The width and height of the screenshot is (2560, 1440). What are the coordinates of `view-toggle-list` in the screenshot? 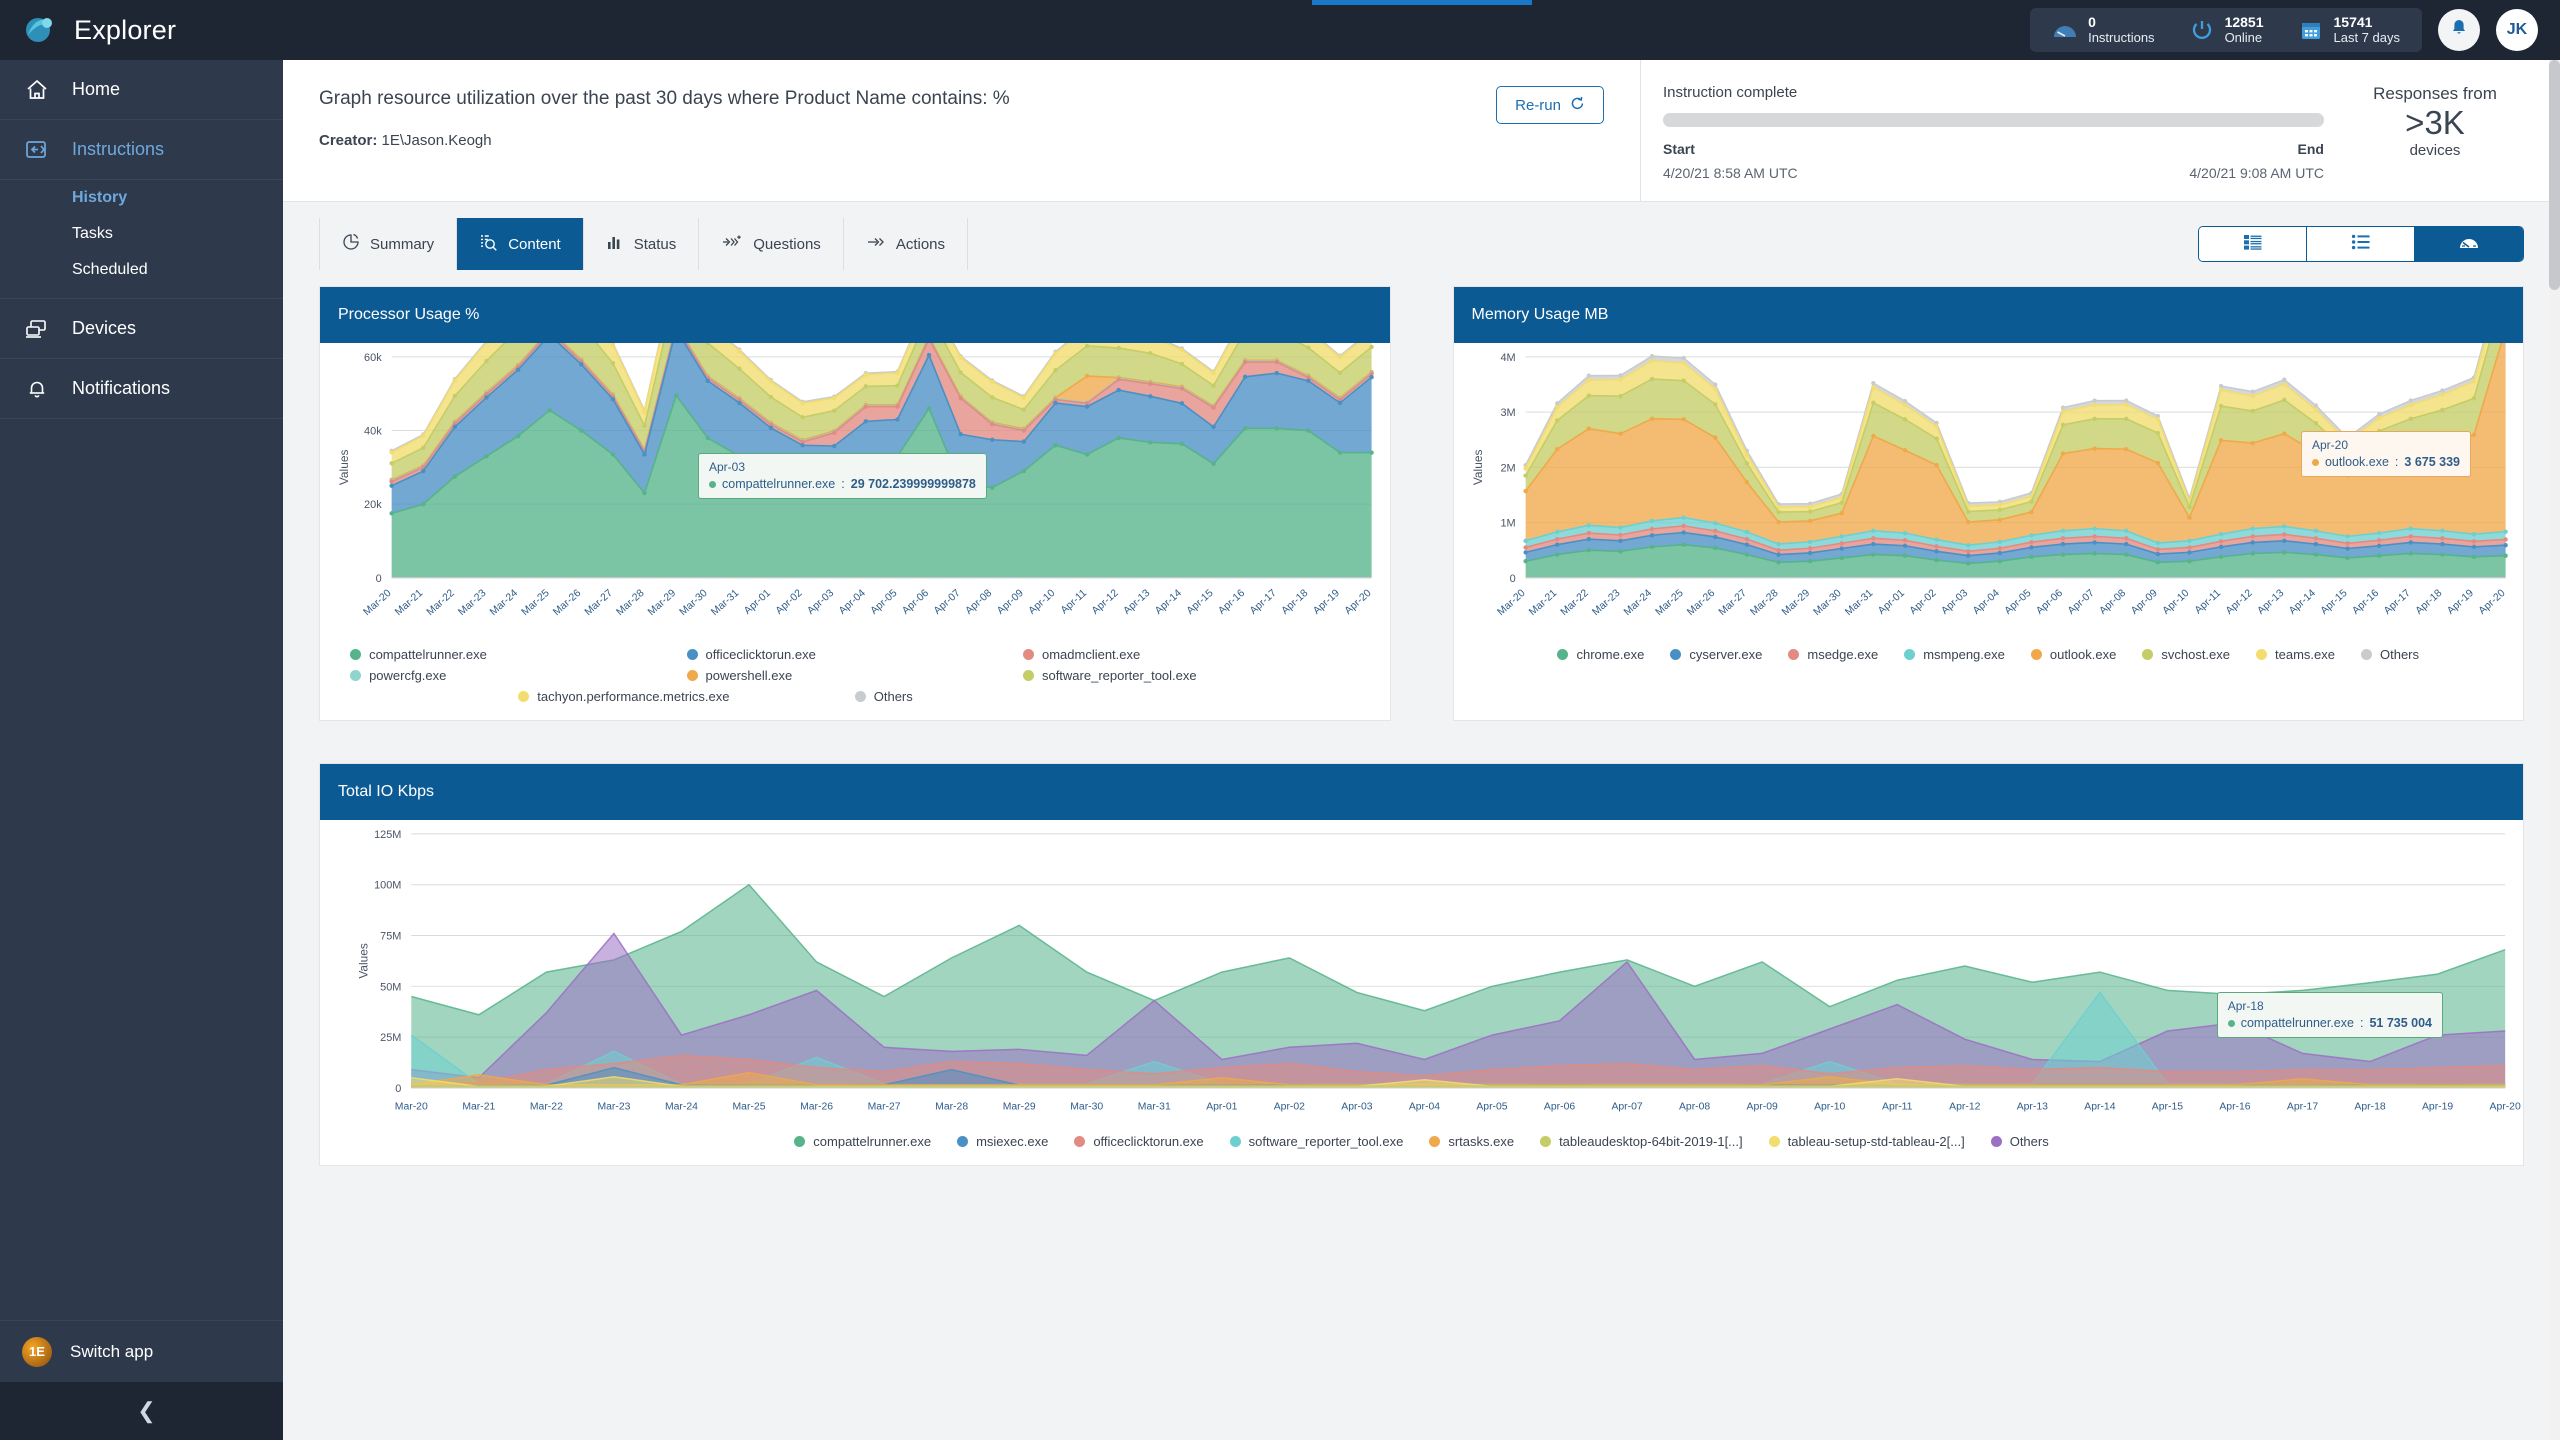 It's located at (2361, 244).